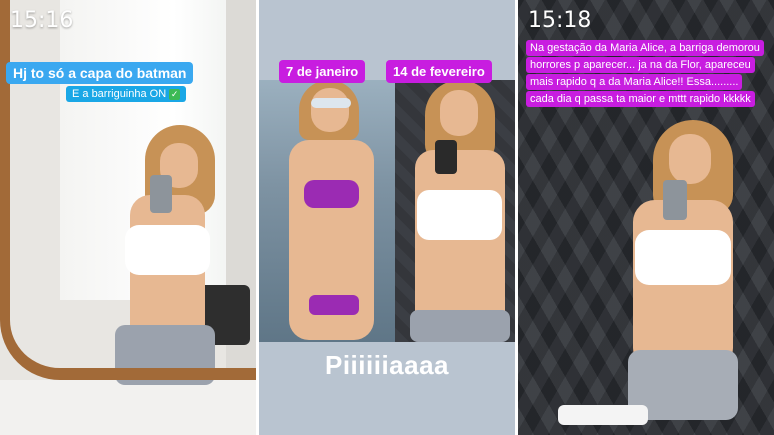 This screenshot has height=435, width=774. Describe the element at coordinates (128, 407) in the screenshot. I see `floor` at that location.